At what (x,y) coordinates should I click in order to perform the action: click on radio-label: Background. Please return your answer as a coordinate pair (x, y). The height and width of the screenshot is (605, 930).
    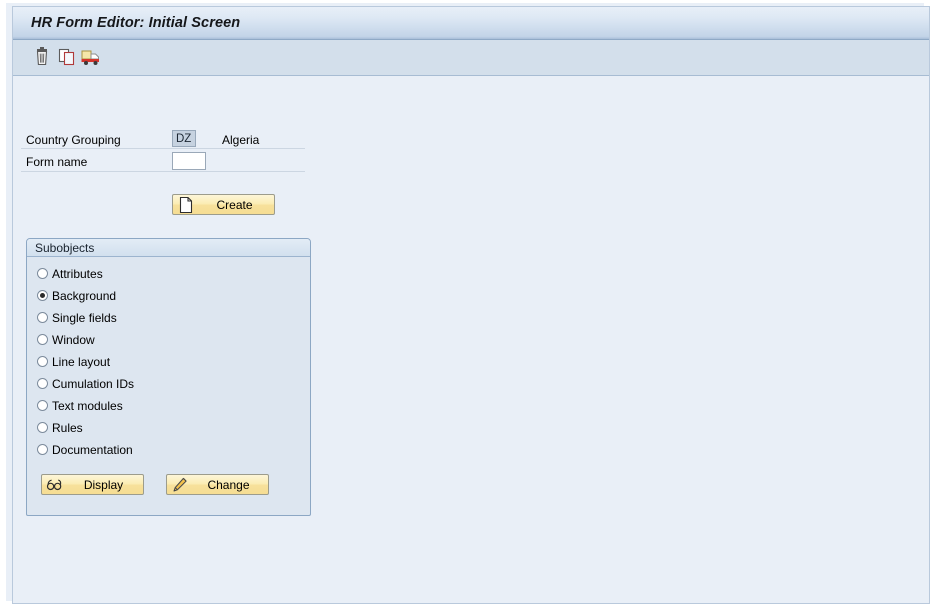
    Looking at the image, I should click on (84, 295).